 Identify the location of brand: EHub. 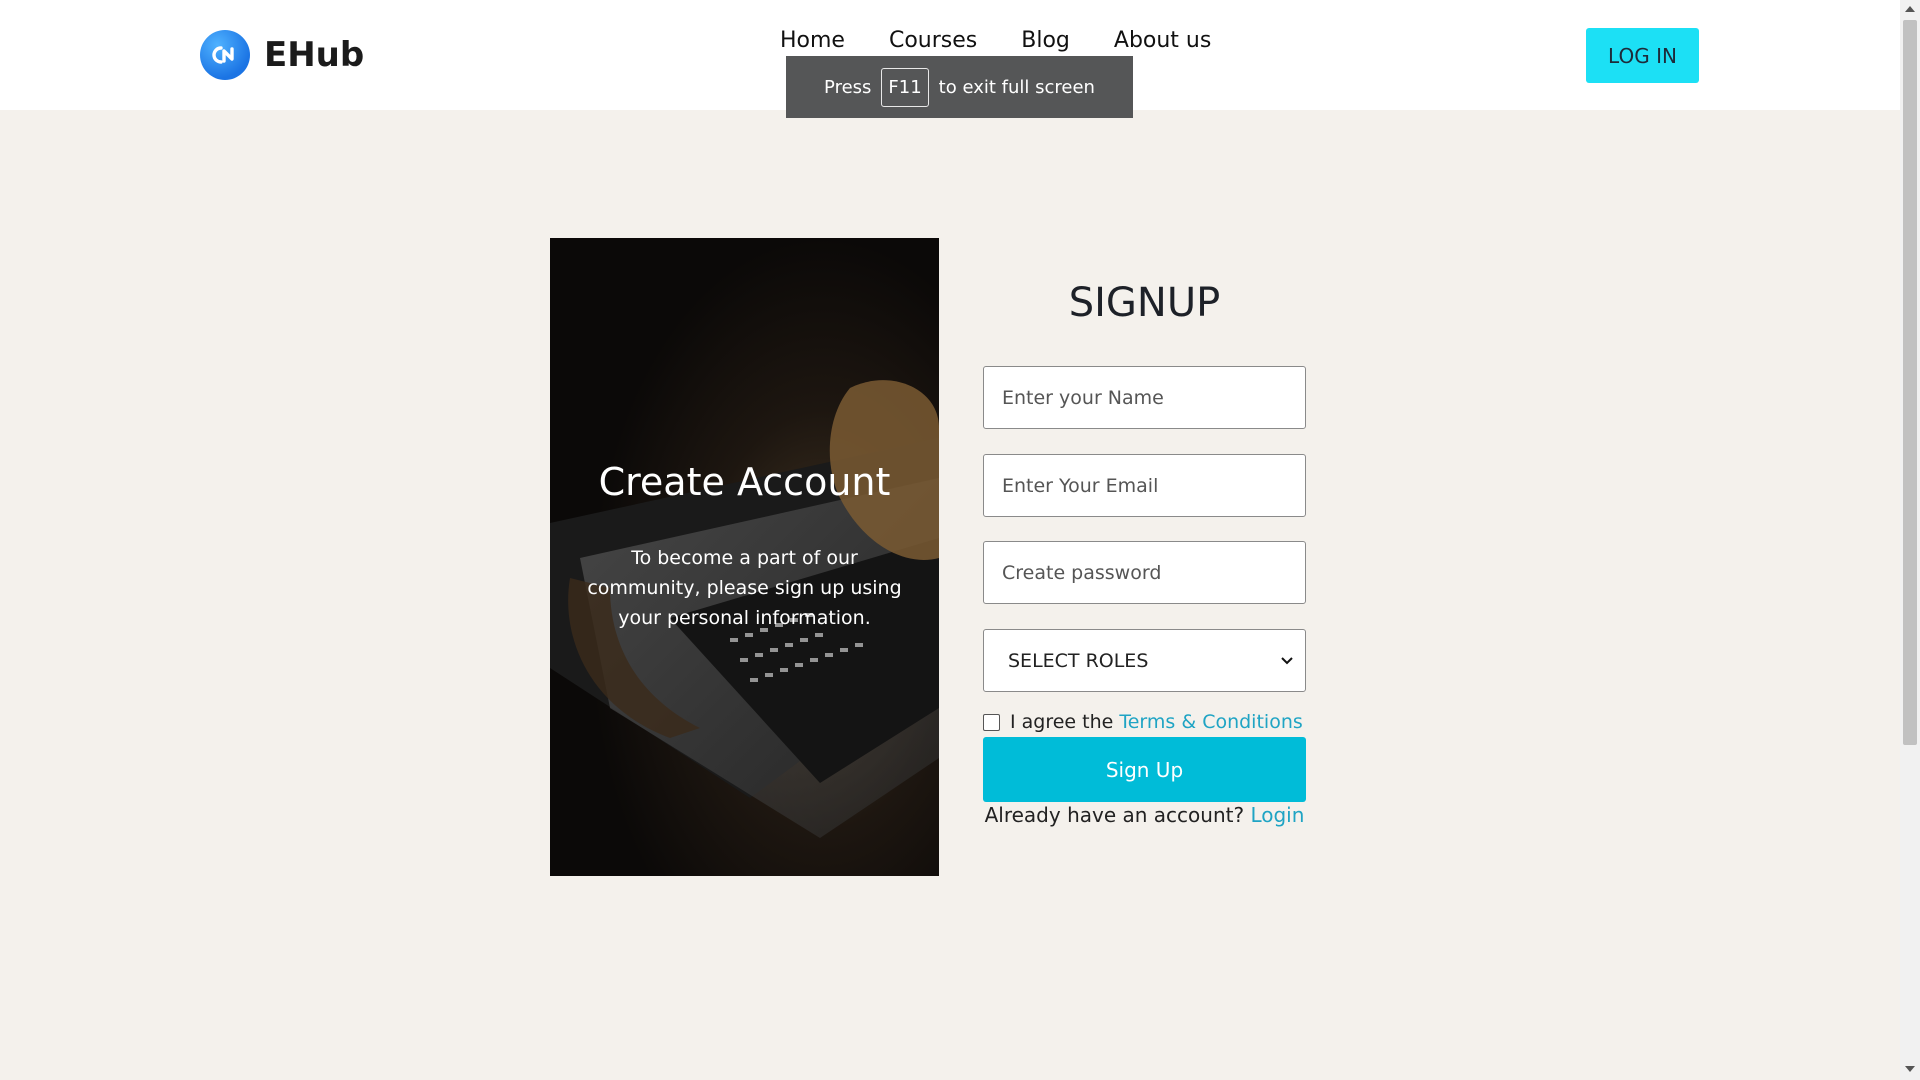
(282, 55).